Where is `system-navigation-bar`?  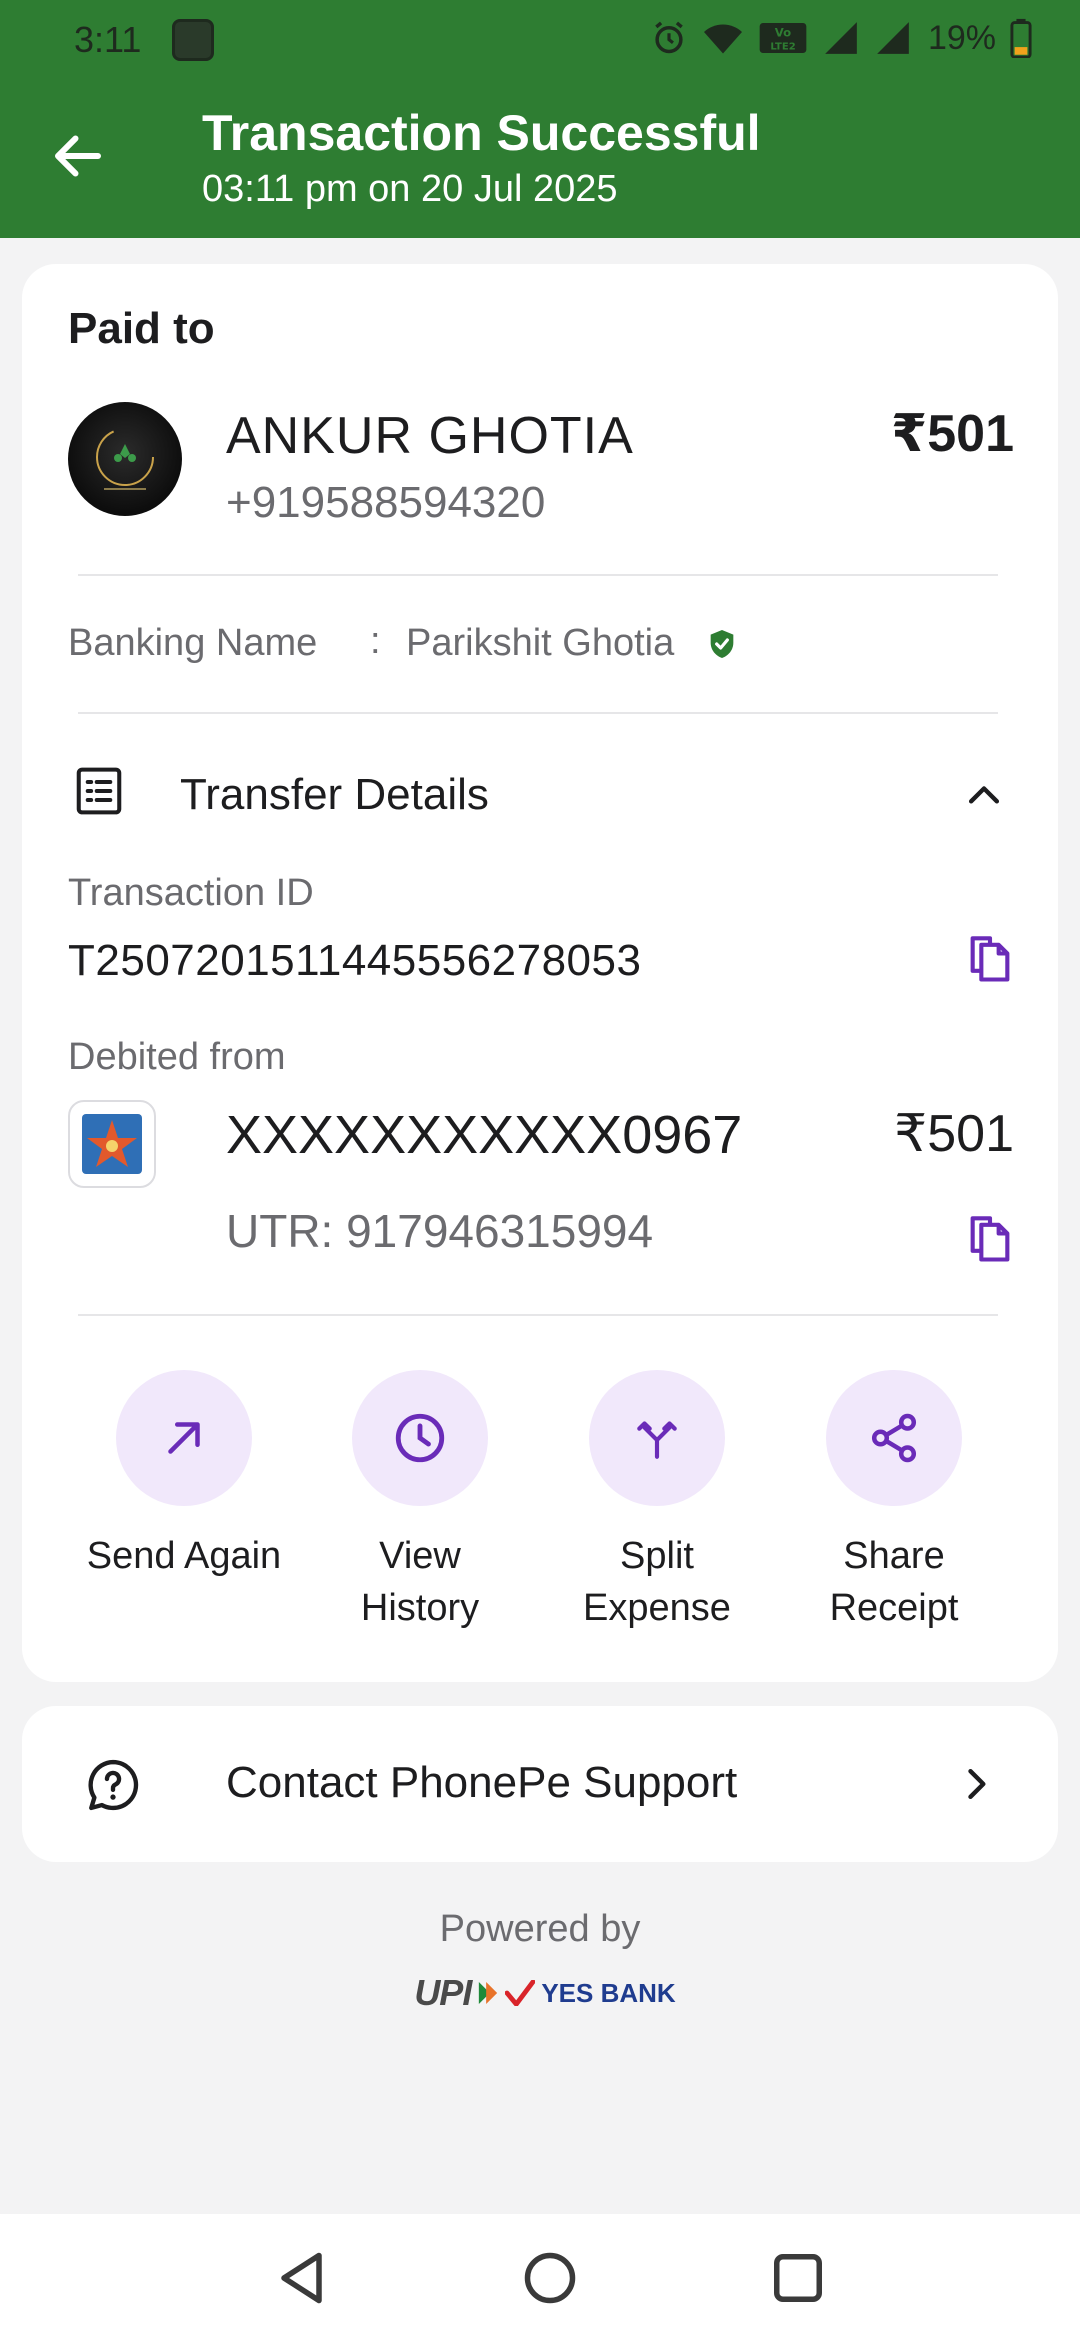 system-navigation-bar is located at coordinates (540, 2277).